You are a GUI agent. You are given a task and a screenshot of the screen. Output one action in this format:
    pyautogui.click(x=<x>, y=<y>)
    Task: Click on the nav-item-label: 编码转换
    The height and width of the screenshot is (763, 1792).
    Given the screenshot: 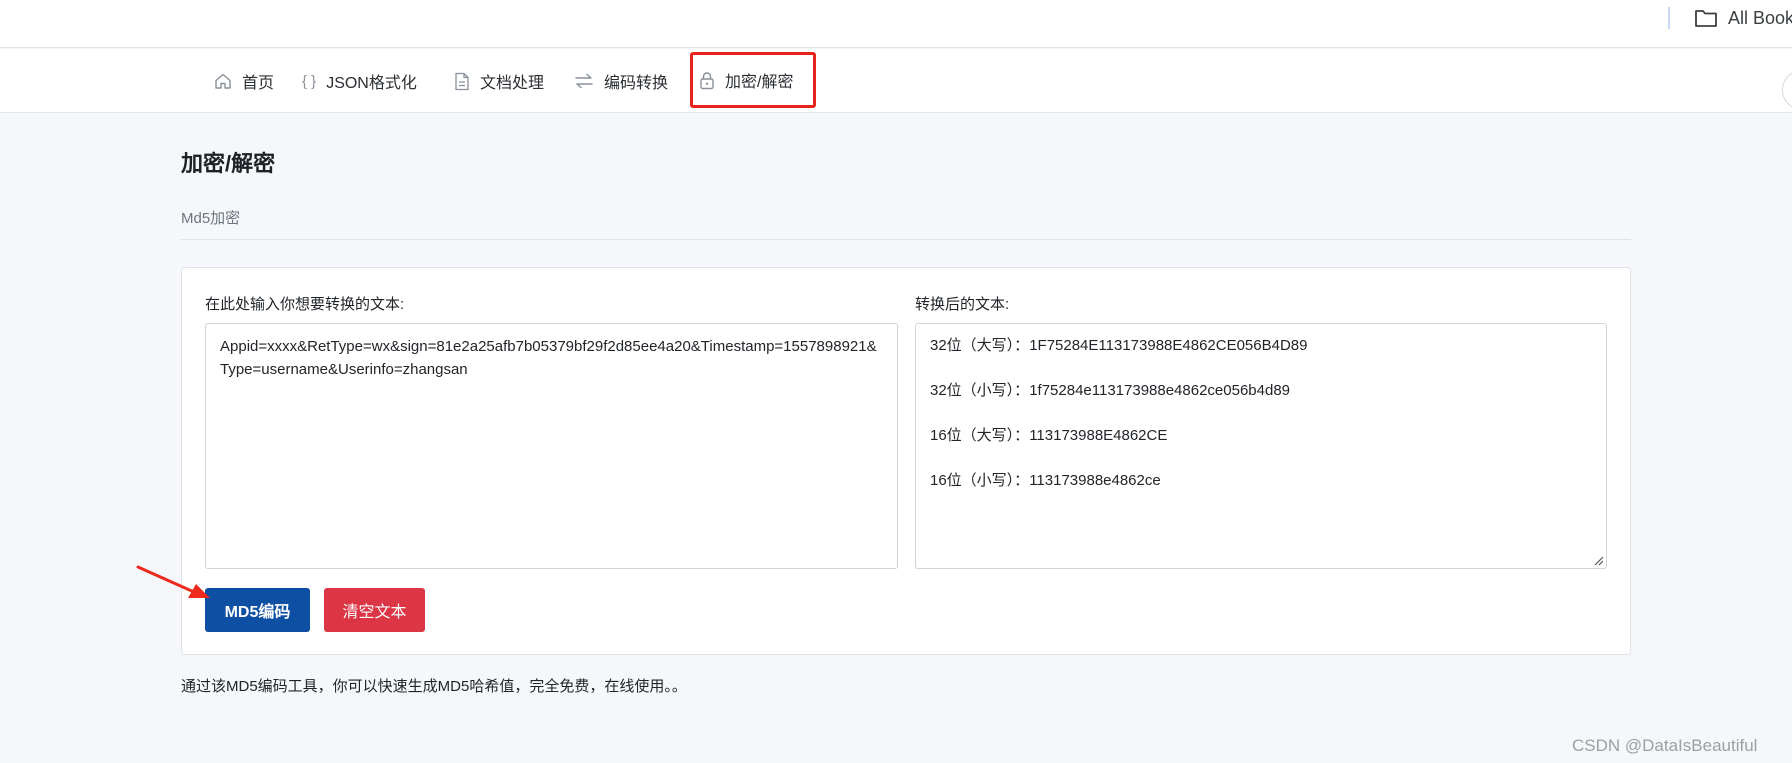 What is the action you would take?
    pyautogui.click(x=636, y=83)
    